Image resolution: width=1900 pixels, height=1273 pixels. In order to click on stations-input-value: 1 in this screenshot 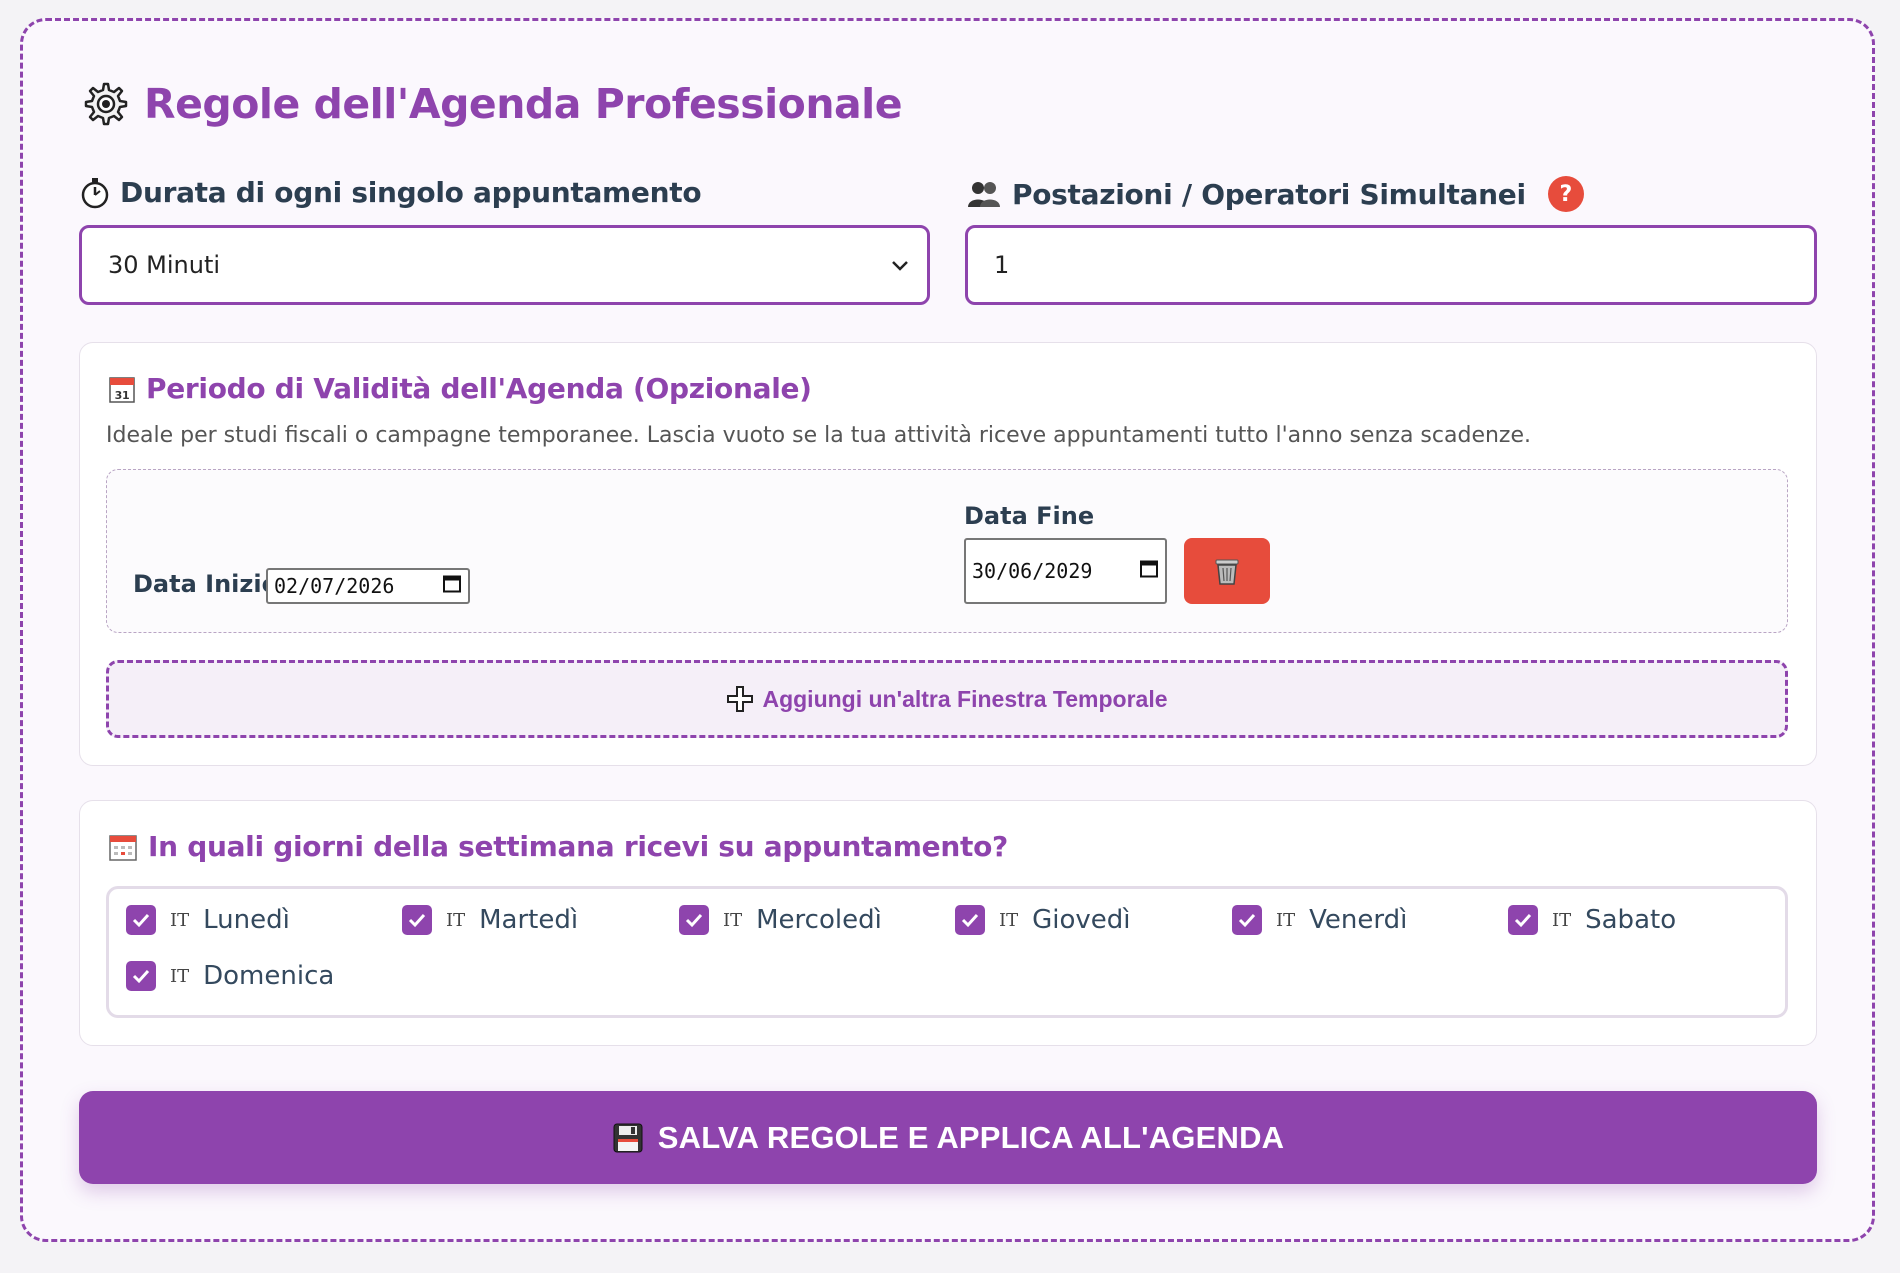, I will do `click(1002, 265)`.